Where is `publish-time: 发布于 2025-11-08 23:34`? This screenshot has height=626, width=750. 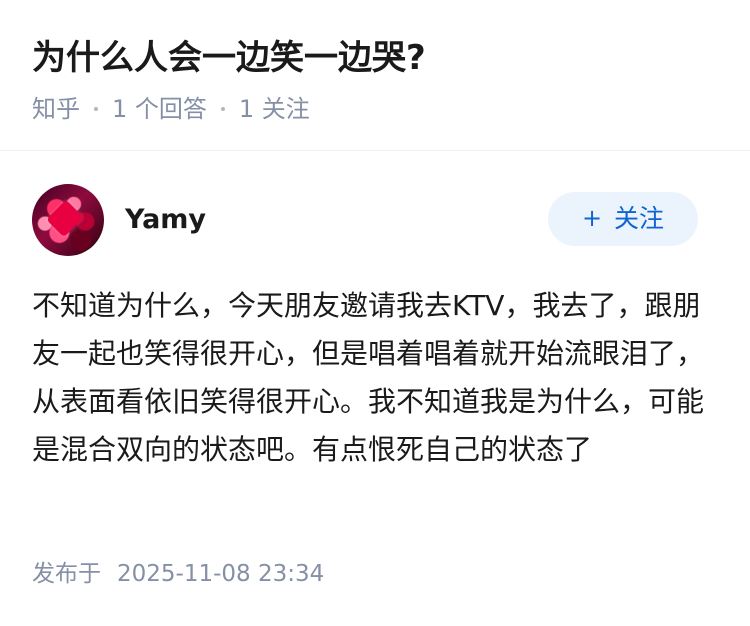 publish-time: 发布于 2025-11-08 23:34 is located at coordinates (178, 574).